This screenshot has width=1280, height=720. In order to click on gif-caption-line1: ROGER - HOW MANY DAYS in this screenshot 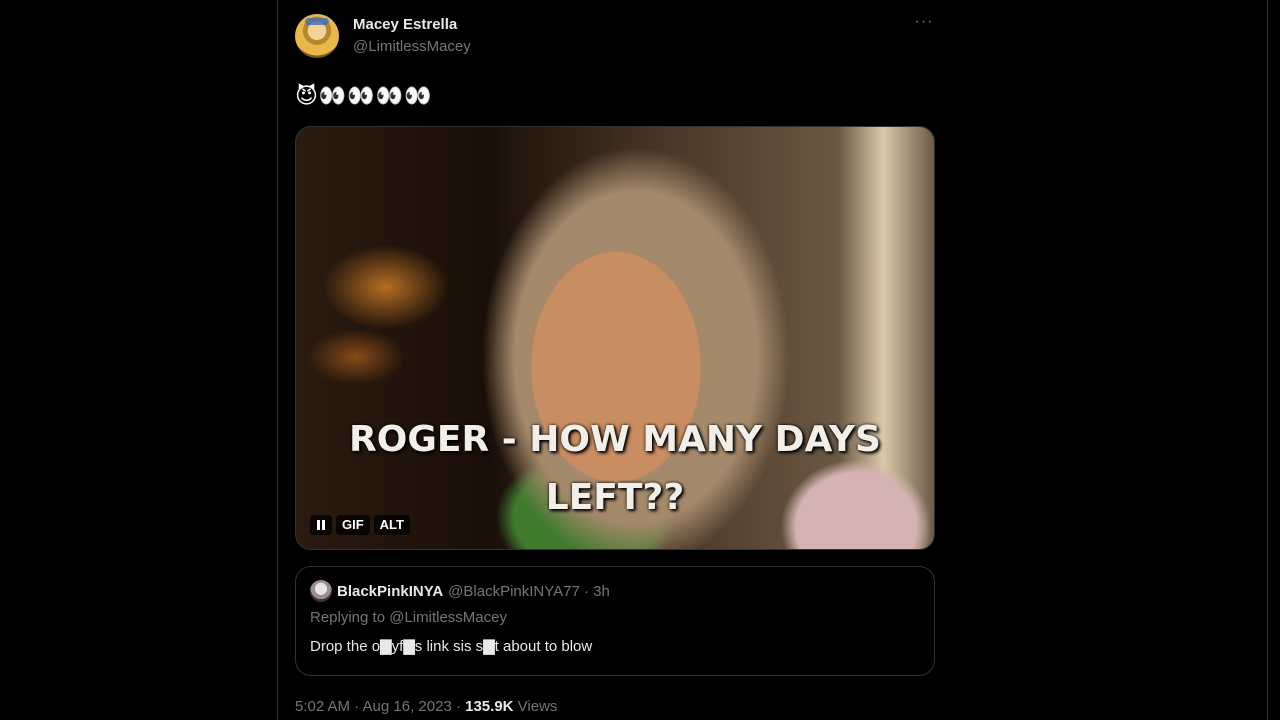, I will do `click(615, 439)`.